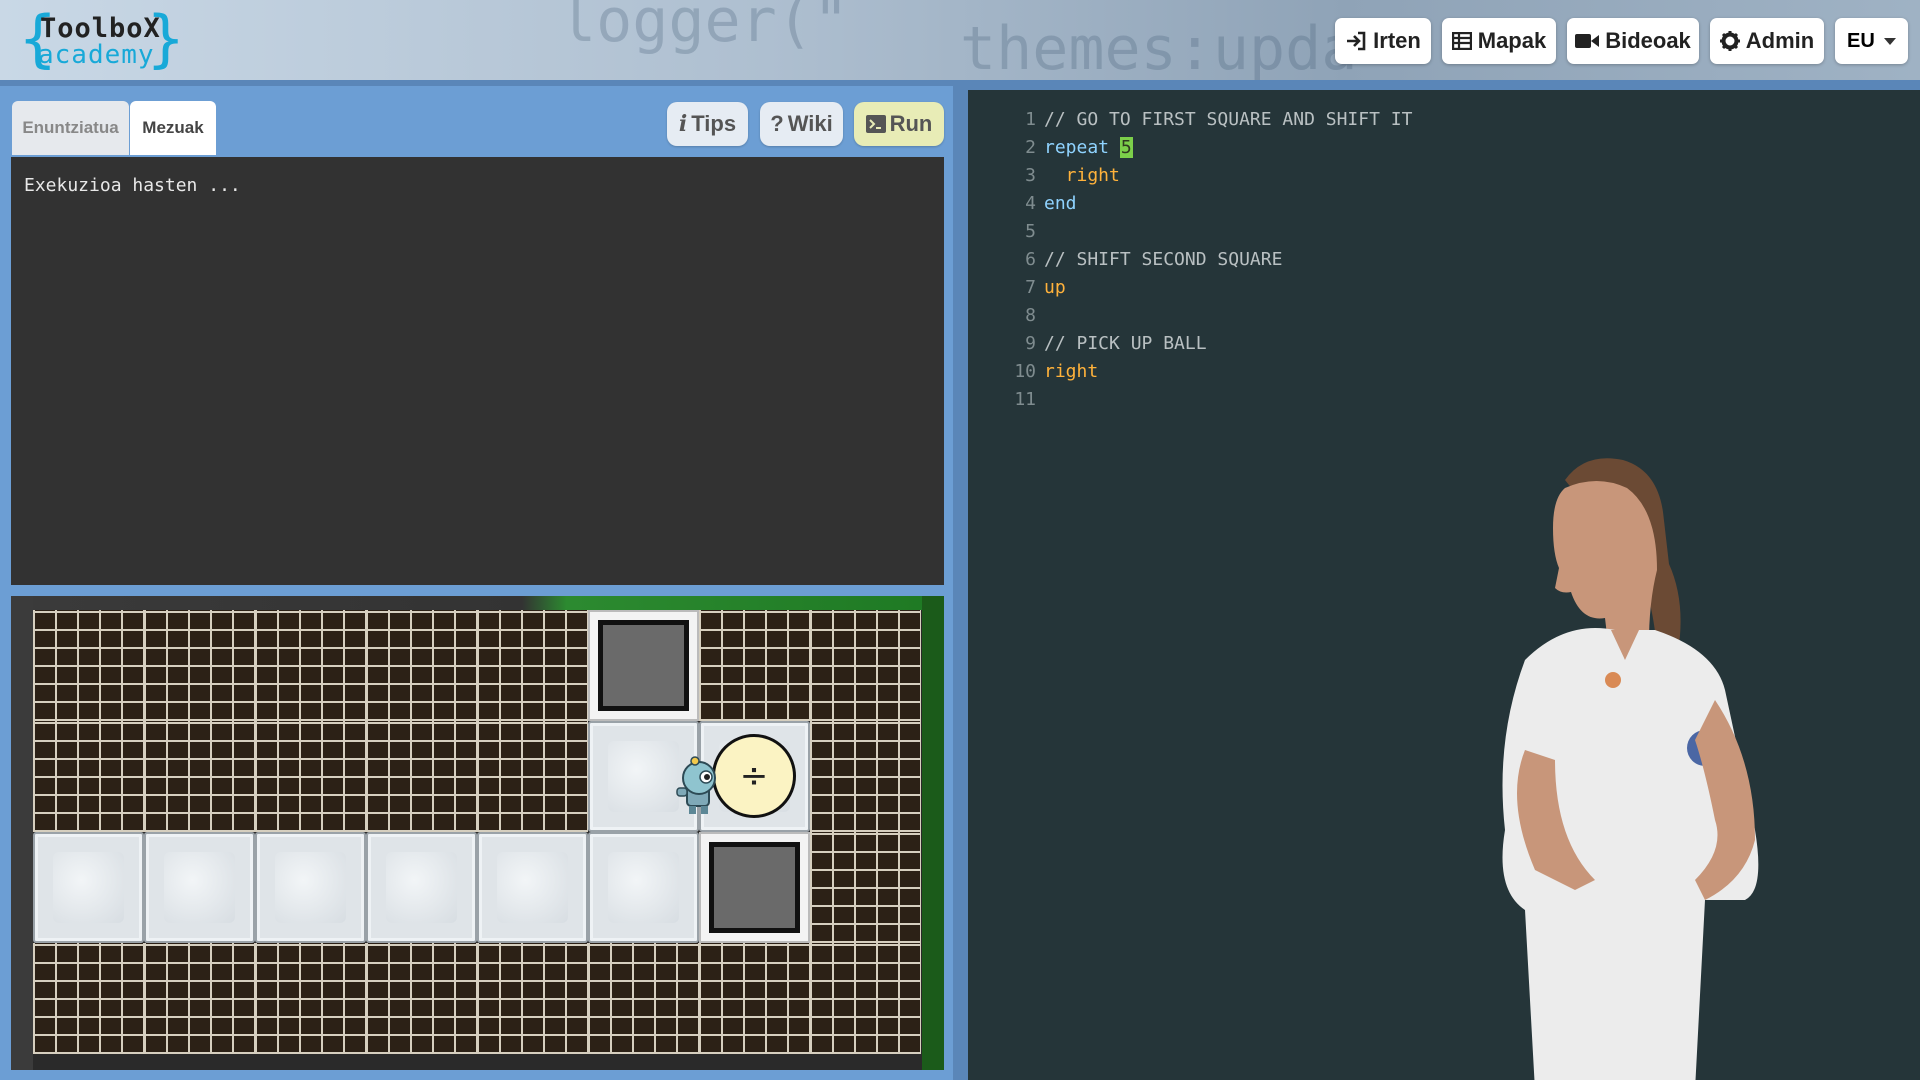 The height and width of the screenshot is (1080, 1920). What do you see at coordinates (1890, 41) in the screenshot?
I see `chevron-down-icon` at bounding box center [1890, 41].